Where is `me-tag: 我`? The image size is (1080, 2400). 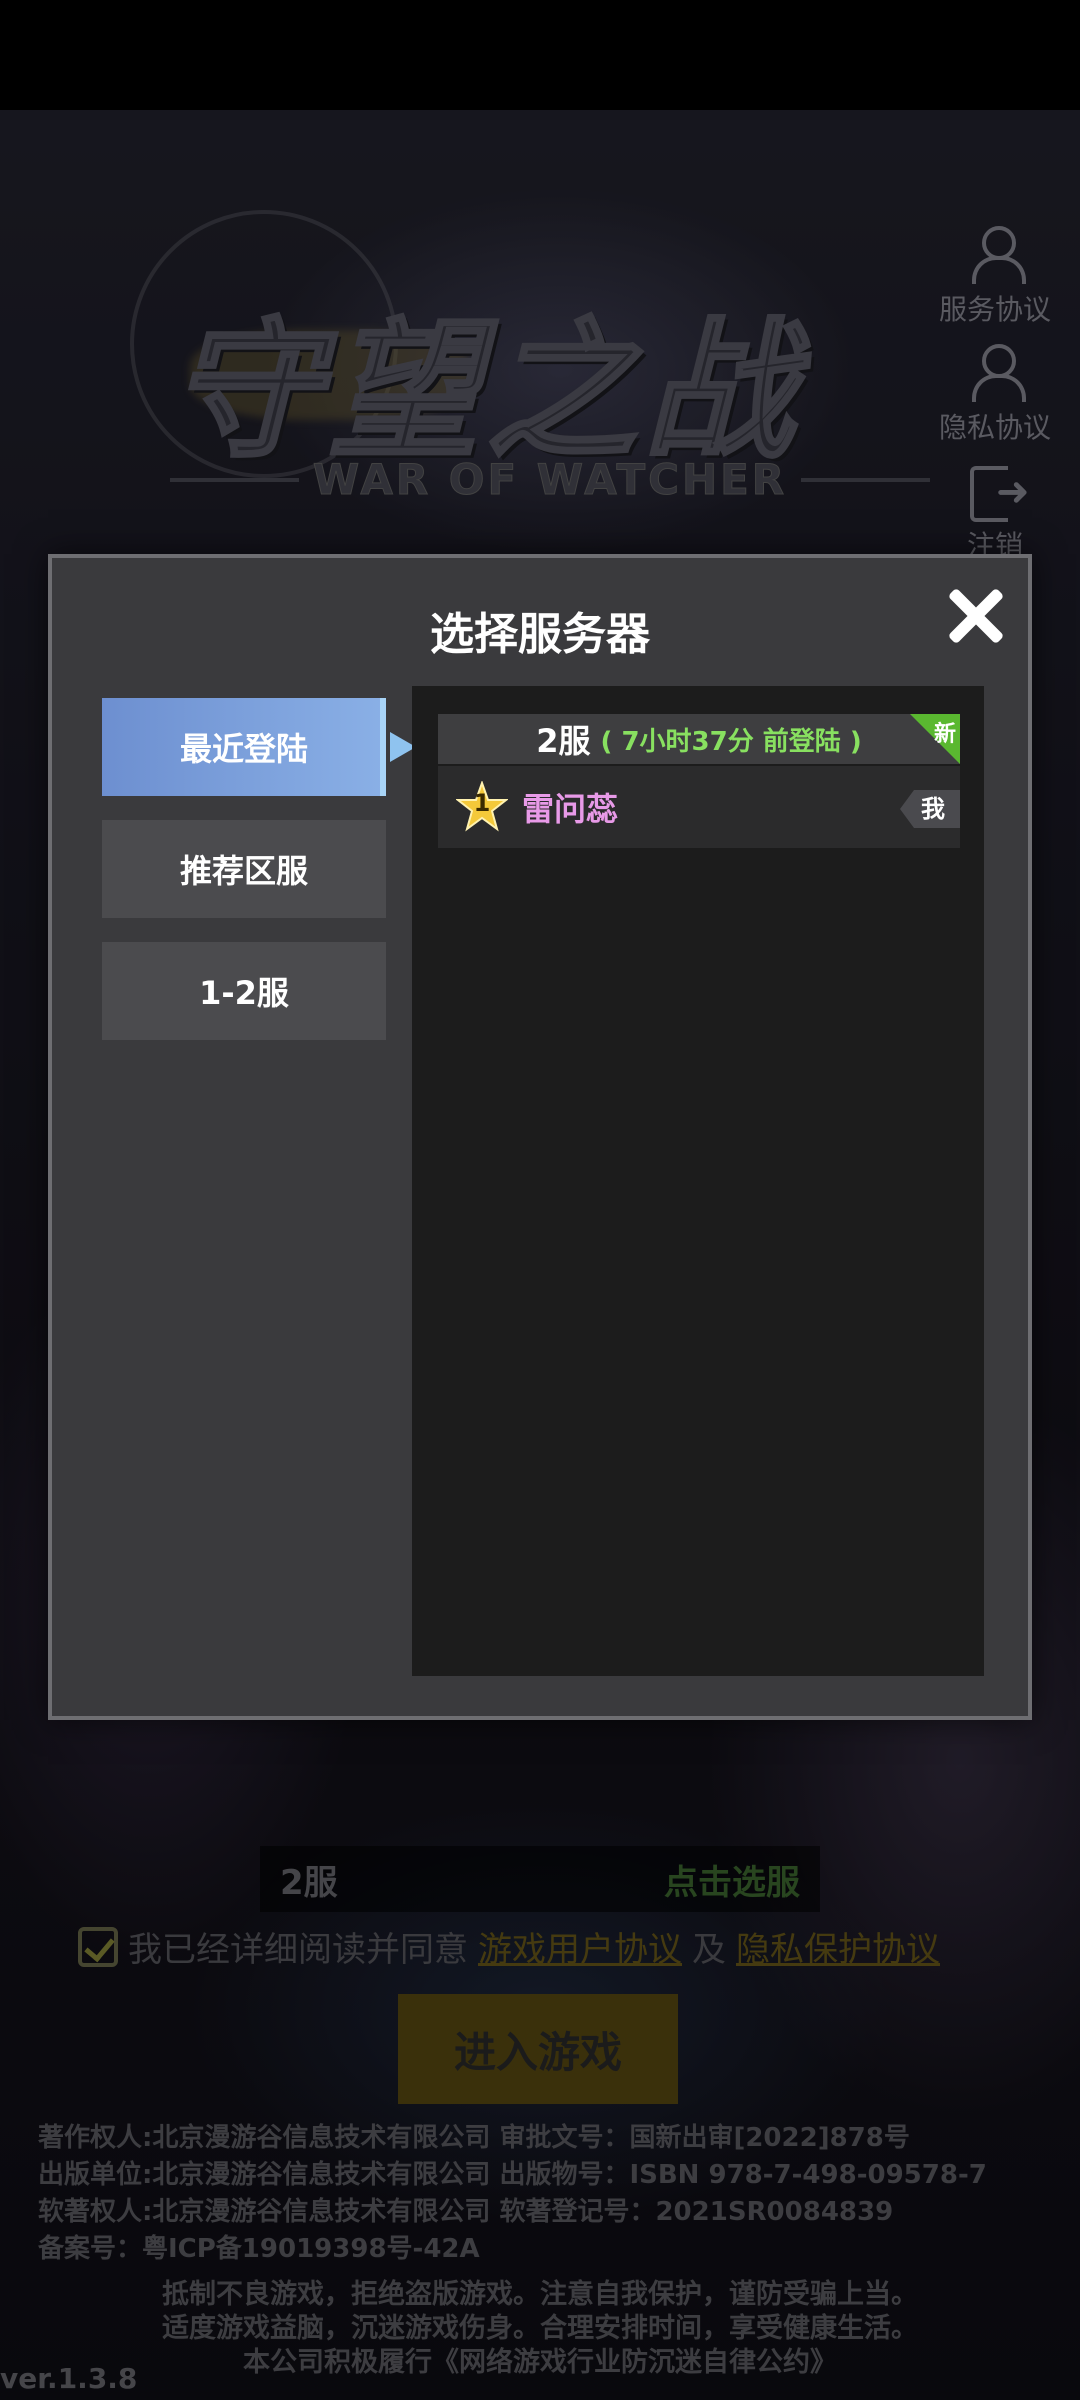 me-tag: 我 is located at coordinates (930, 809).